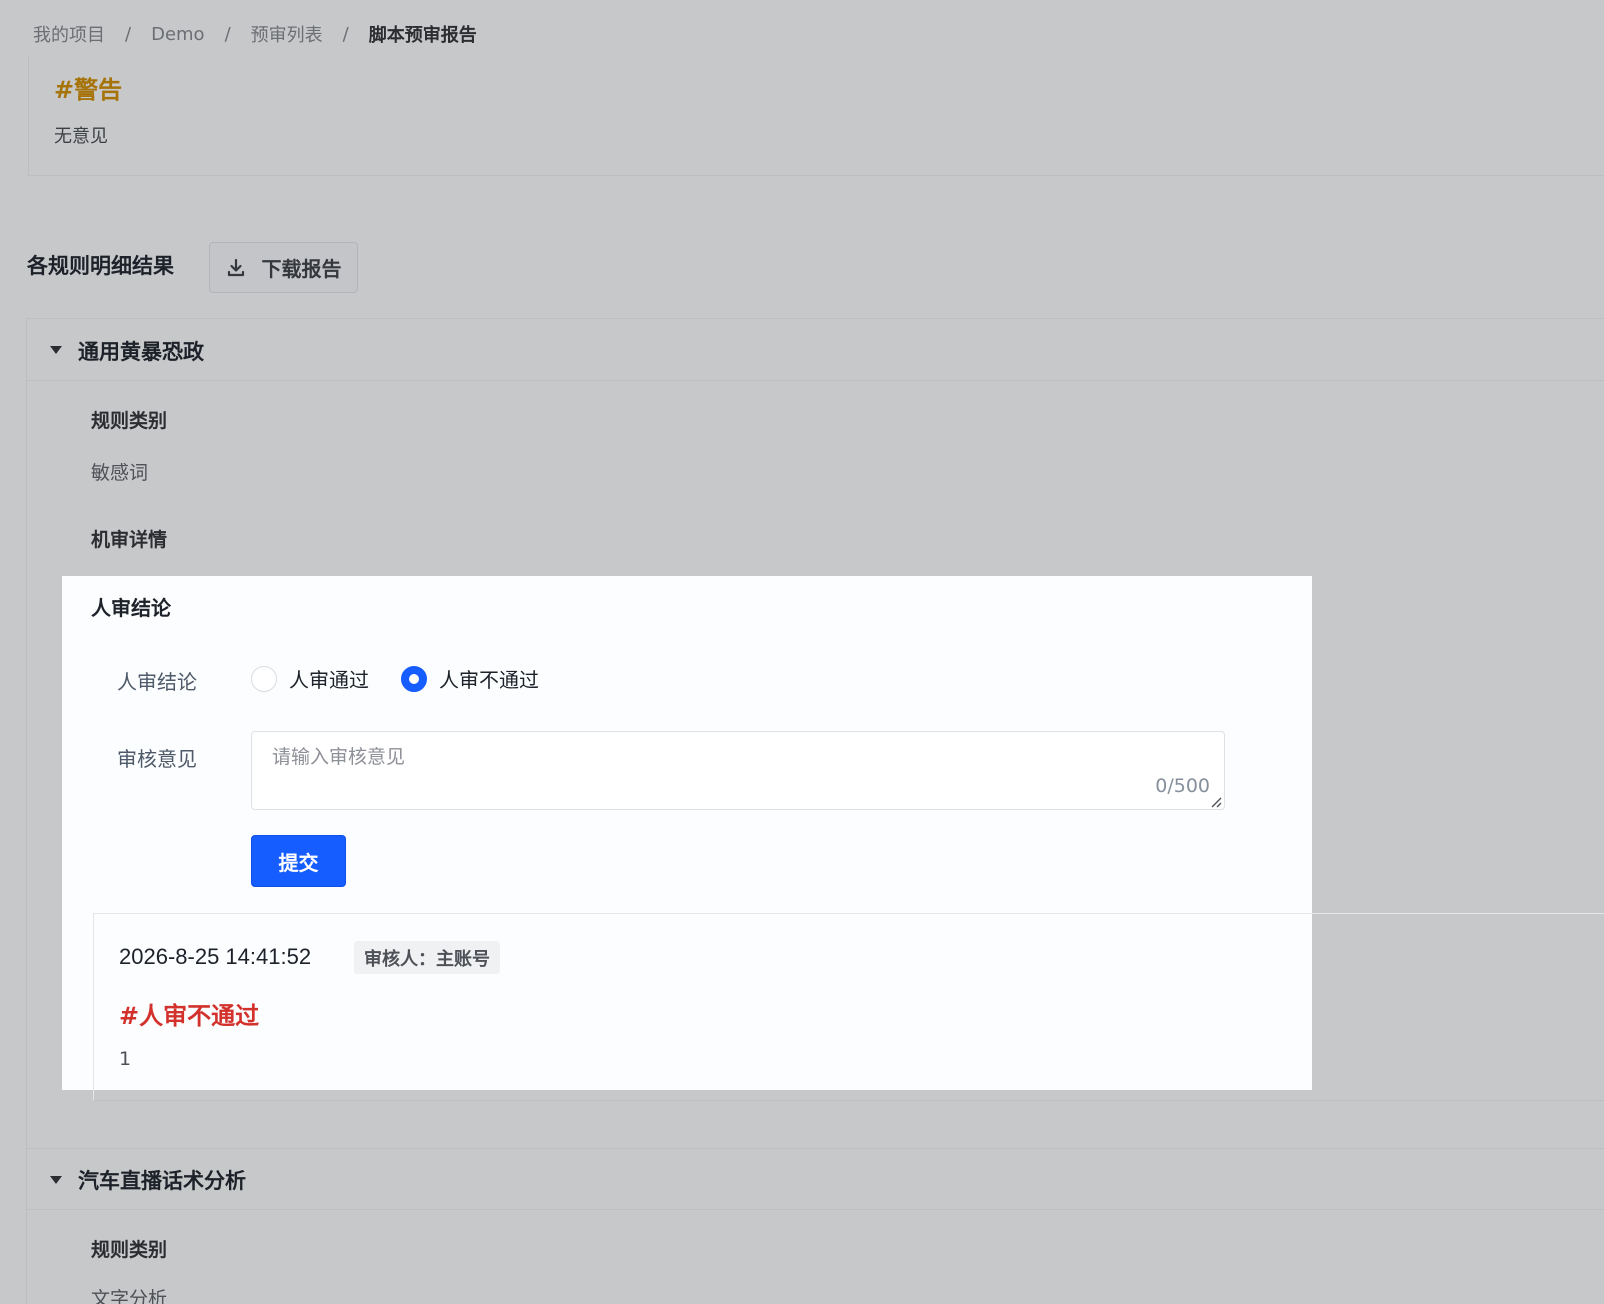  Describe the element at coordinates (129, 540) in the screenshot. I see `machine-detail-label: 机审详情` at that location.